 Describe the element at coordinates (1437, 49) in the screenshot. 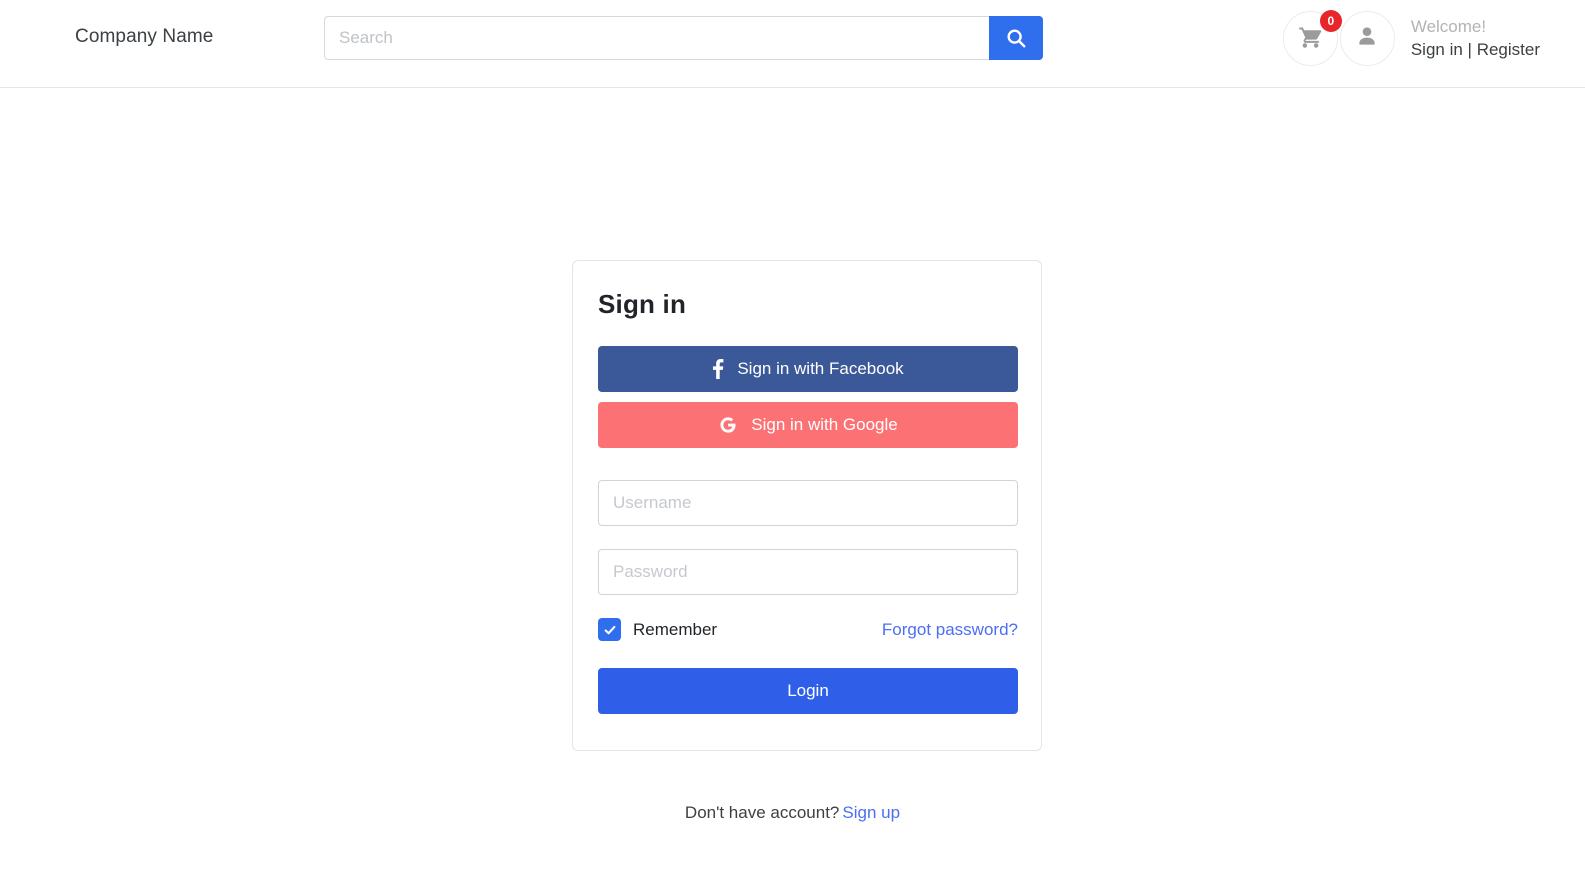

I see `header-sign-in-link: Sign in` at that location.